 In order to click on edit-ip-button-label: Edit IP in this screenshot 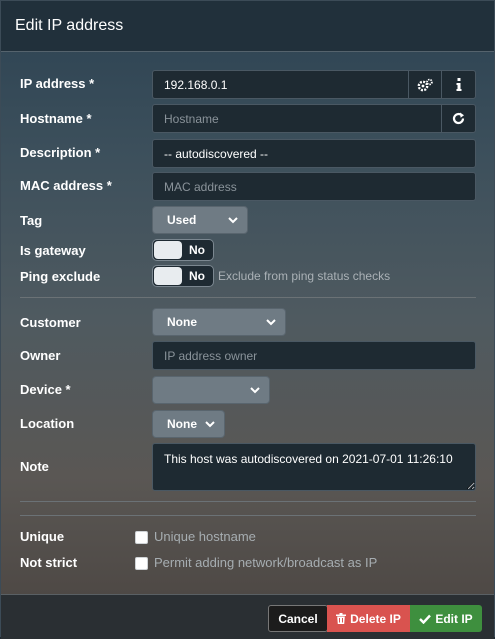, I will do `click(454, 618)`.